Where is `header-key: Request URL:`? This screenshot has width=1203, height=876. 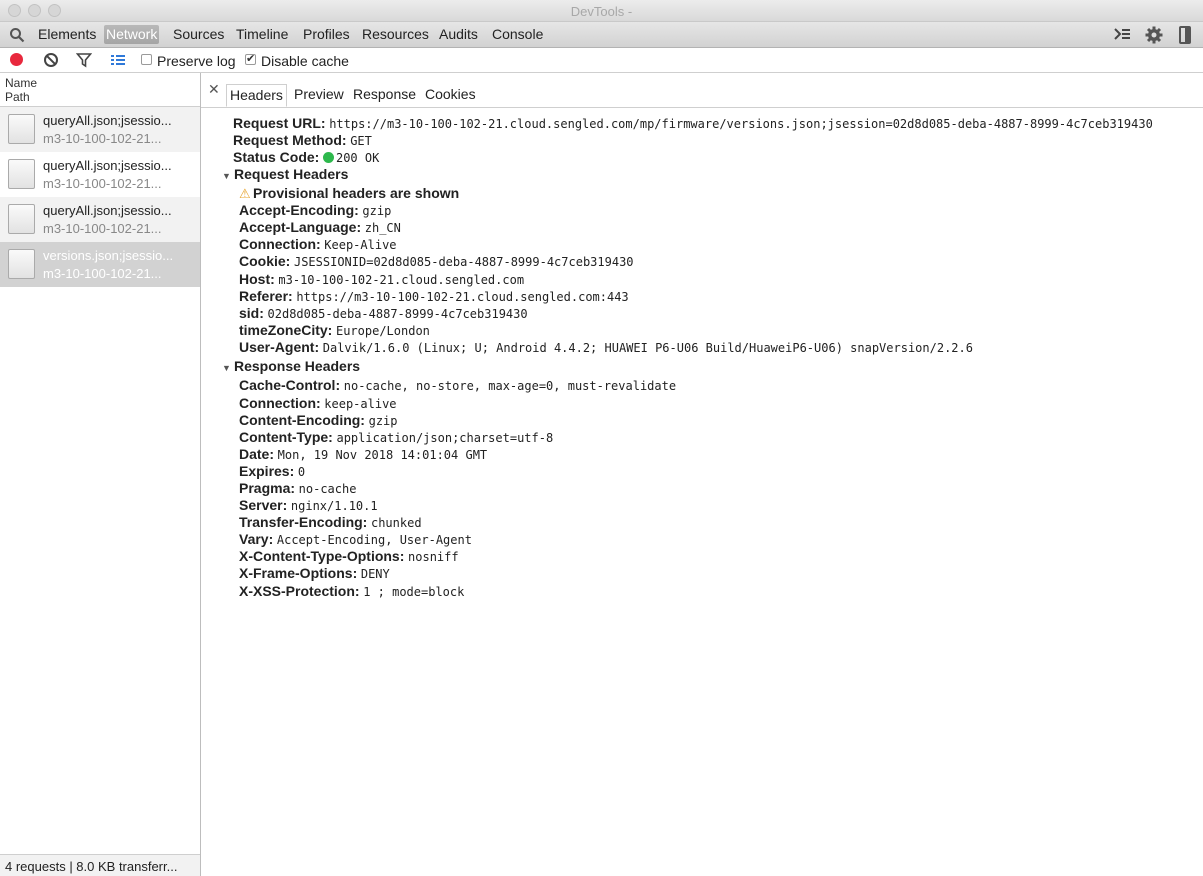 header-key: Request URL: is located at coordinates (279, 123).